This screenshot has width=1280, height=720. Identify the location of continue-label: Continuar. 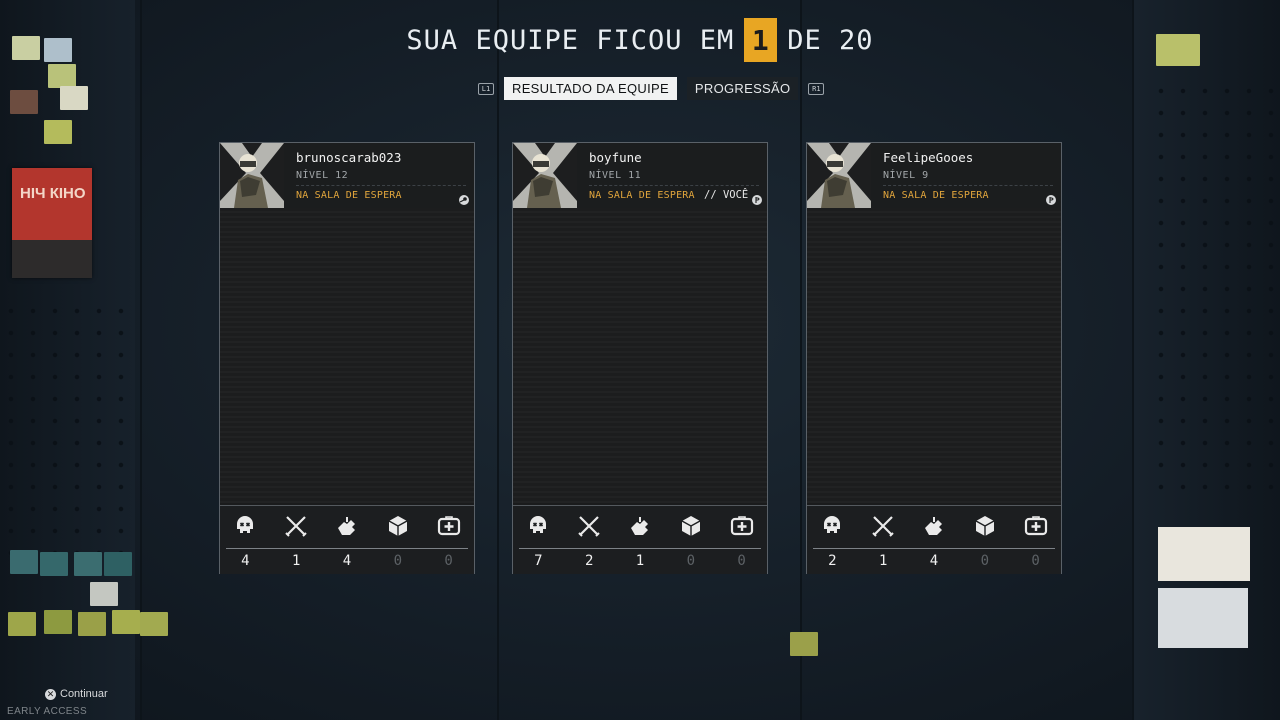
(84, 694).